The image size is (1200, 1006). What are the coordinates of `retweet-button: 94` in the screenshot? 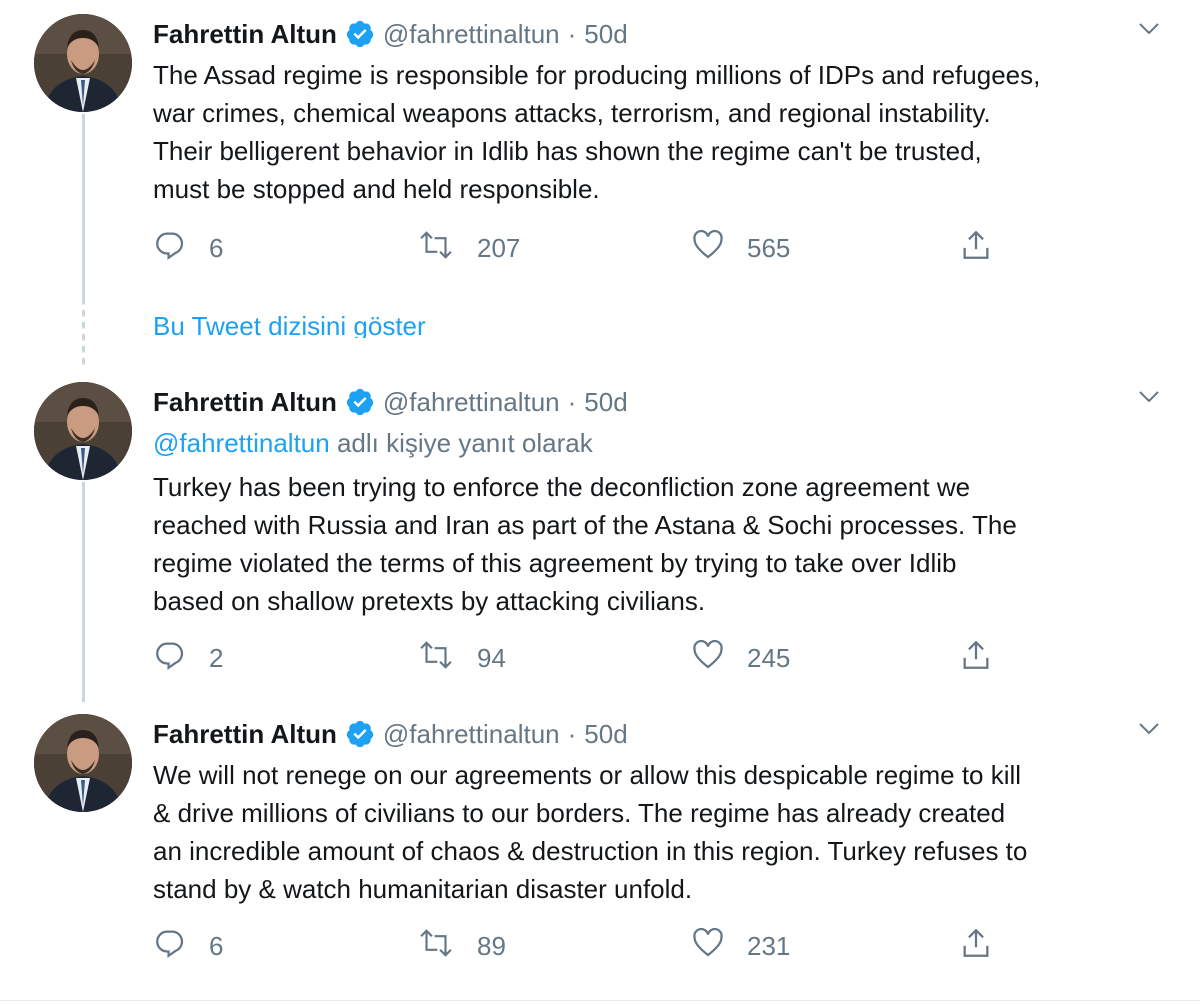 It's located at (461, 658).